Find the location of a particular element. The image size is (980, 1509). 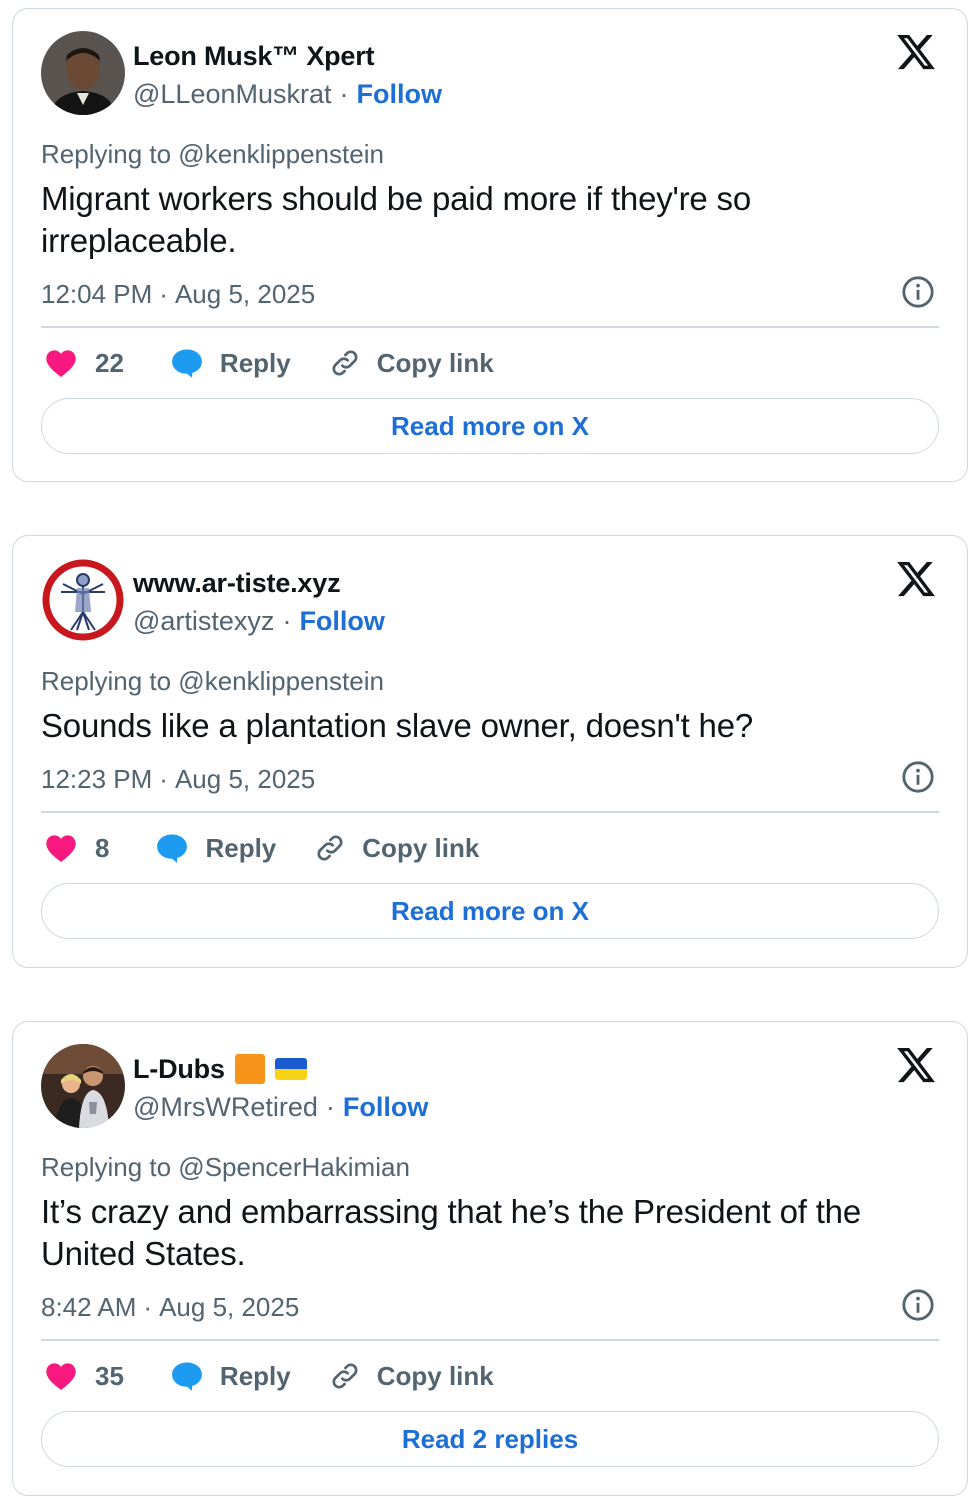

action-bar: 35 Reply Copy link is located at coordinates (269, 1376).